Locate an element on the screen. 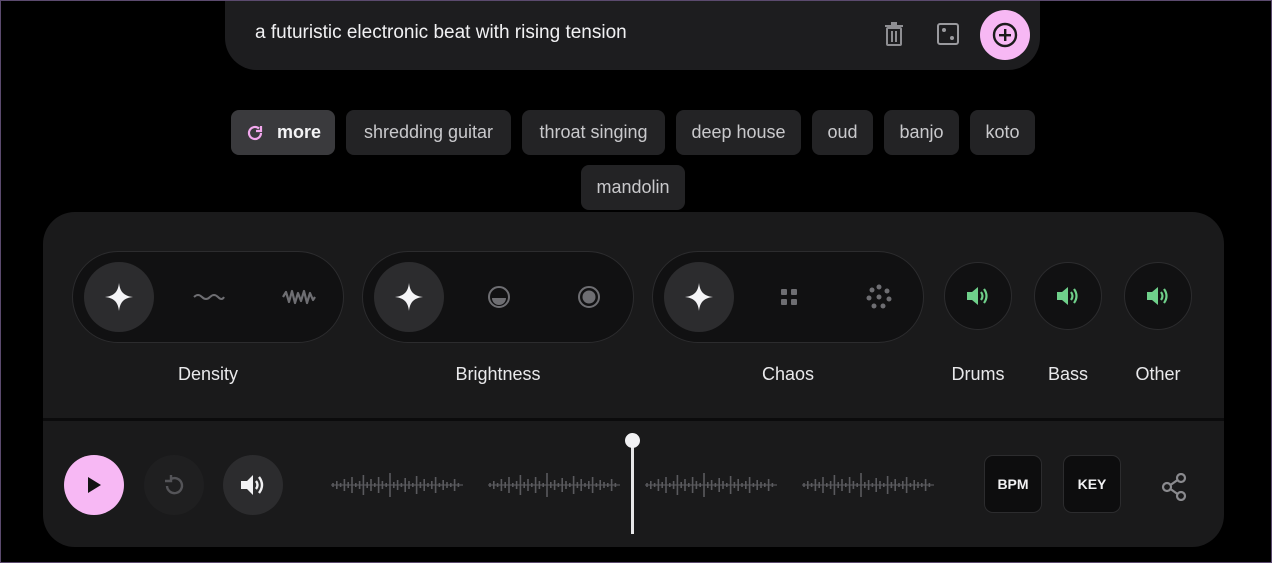 The image size is (1272, 563). random-button is located at coordinates (948, 34).